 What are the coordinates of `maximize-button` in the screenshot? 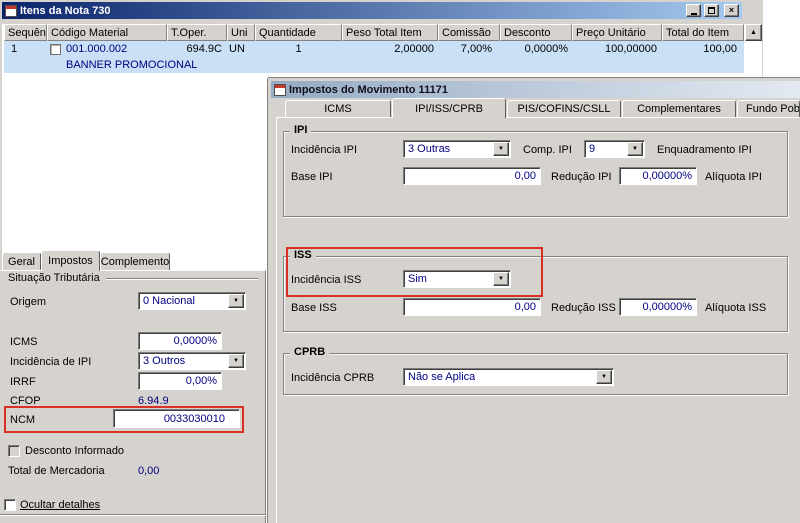 It's located at (711, 10).